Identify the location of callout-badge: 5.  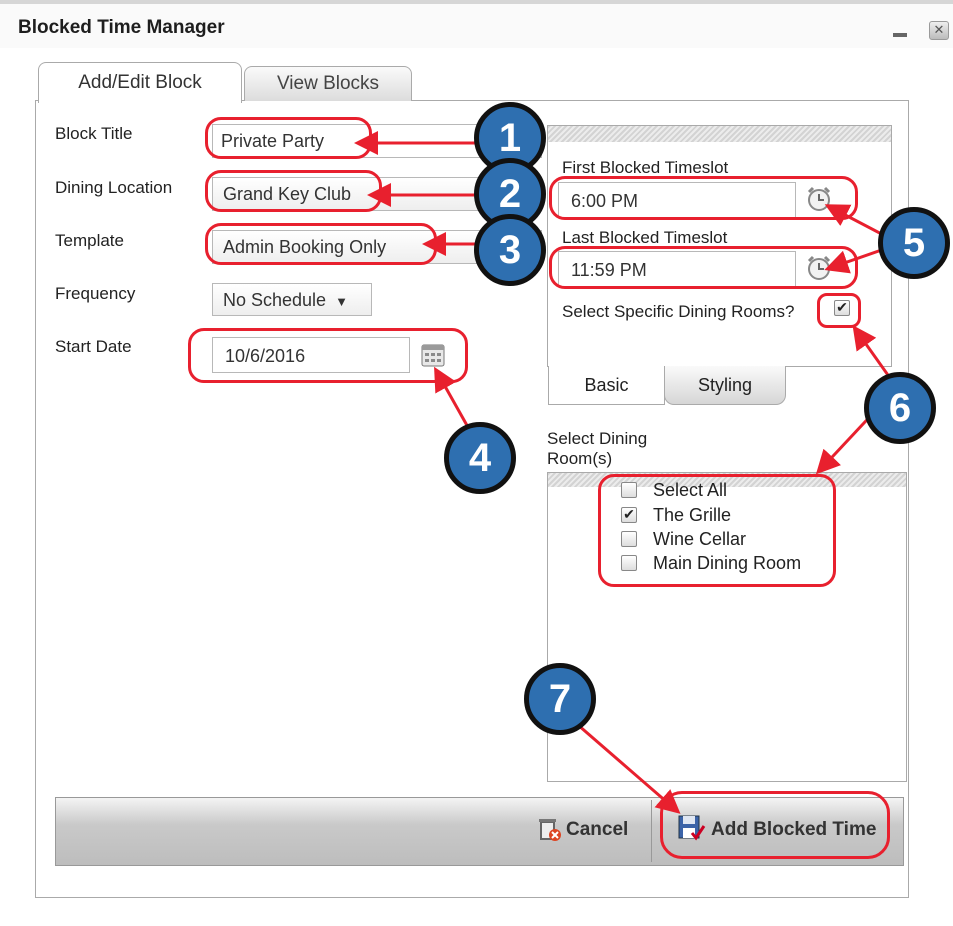
(914, 243).